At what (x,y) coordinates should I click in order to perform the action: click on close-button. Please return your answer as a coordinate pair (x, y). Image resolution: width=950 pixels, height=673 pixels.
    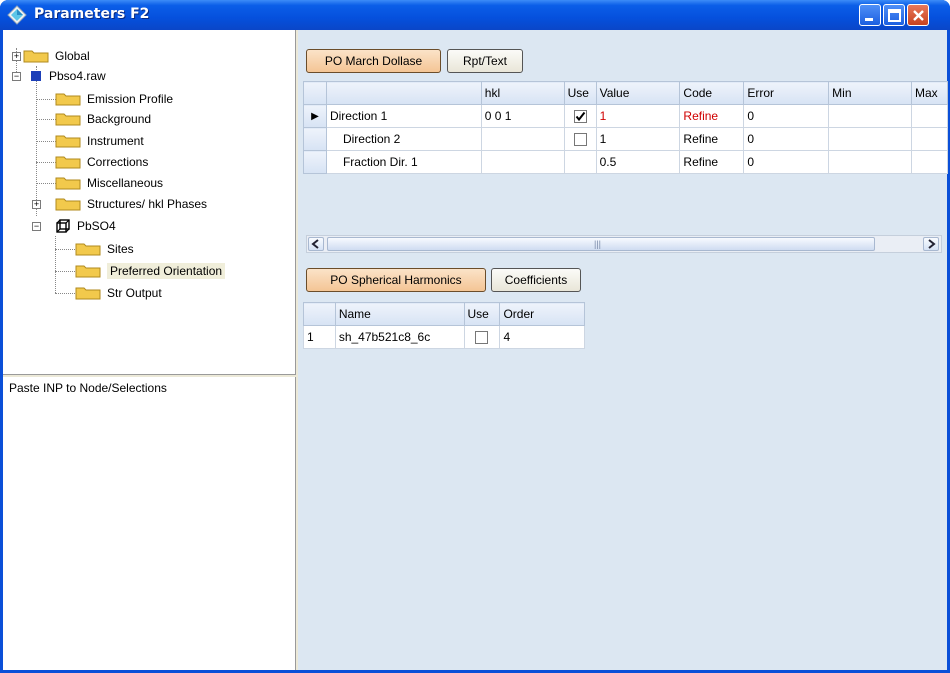
    Looking at the image, I should click on (918, 15).